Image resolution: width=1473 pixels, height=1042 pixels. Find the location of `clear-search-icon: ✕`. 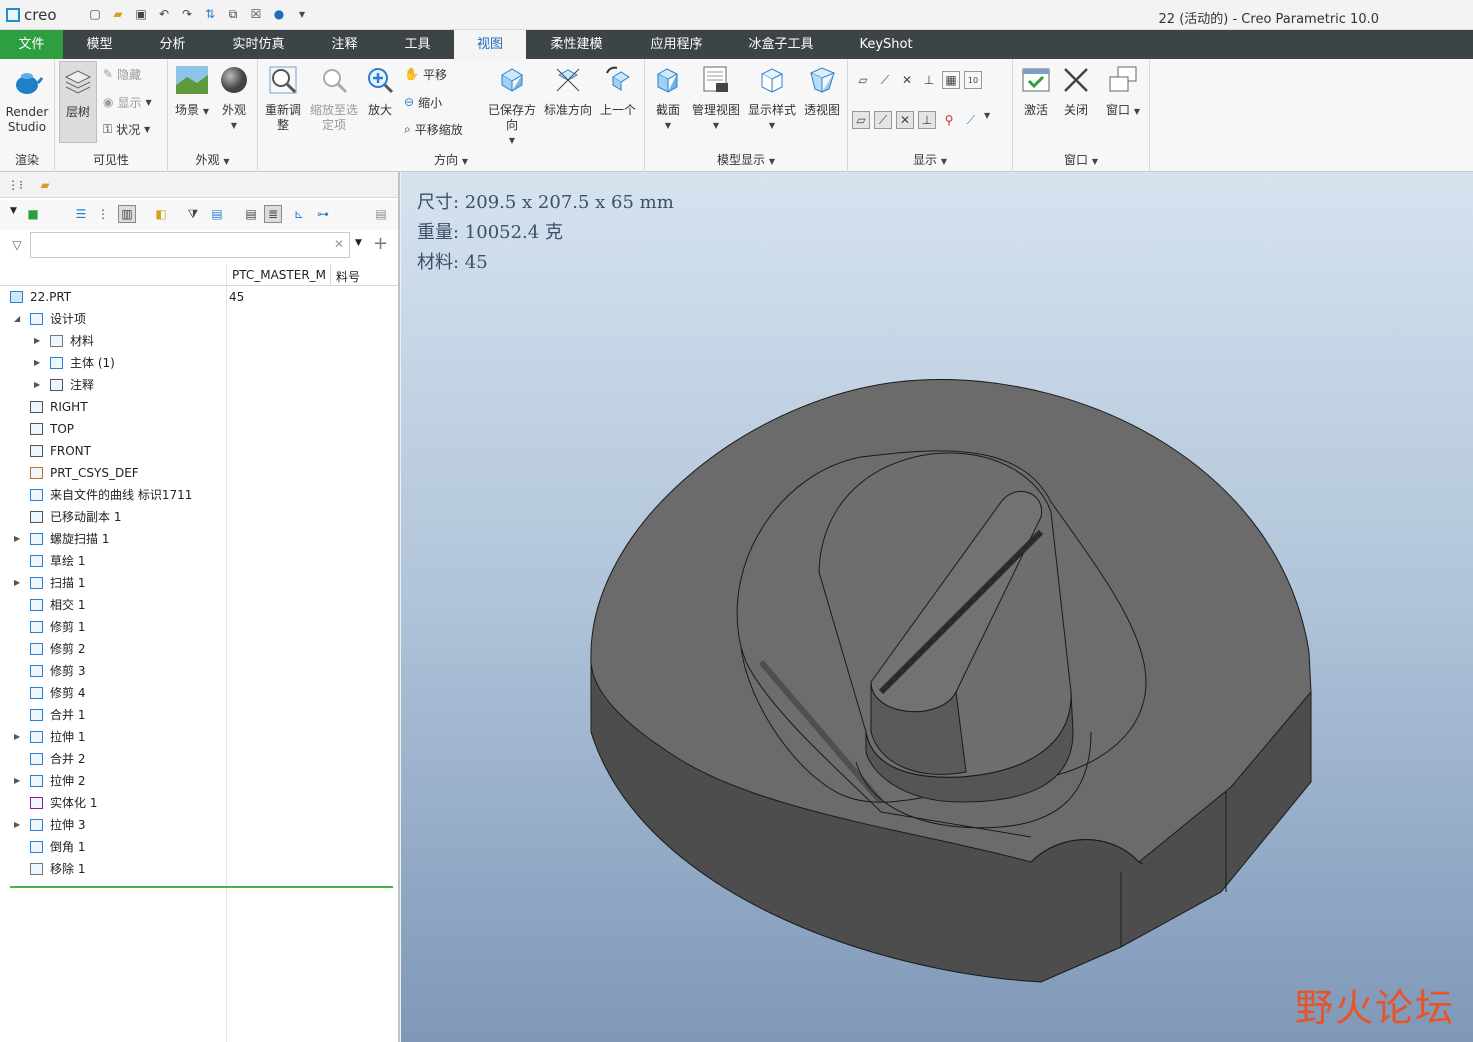

clear-search-icon: ✕ is located at coordinates (339, 244).